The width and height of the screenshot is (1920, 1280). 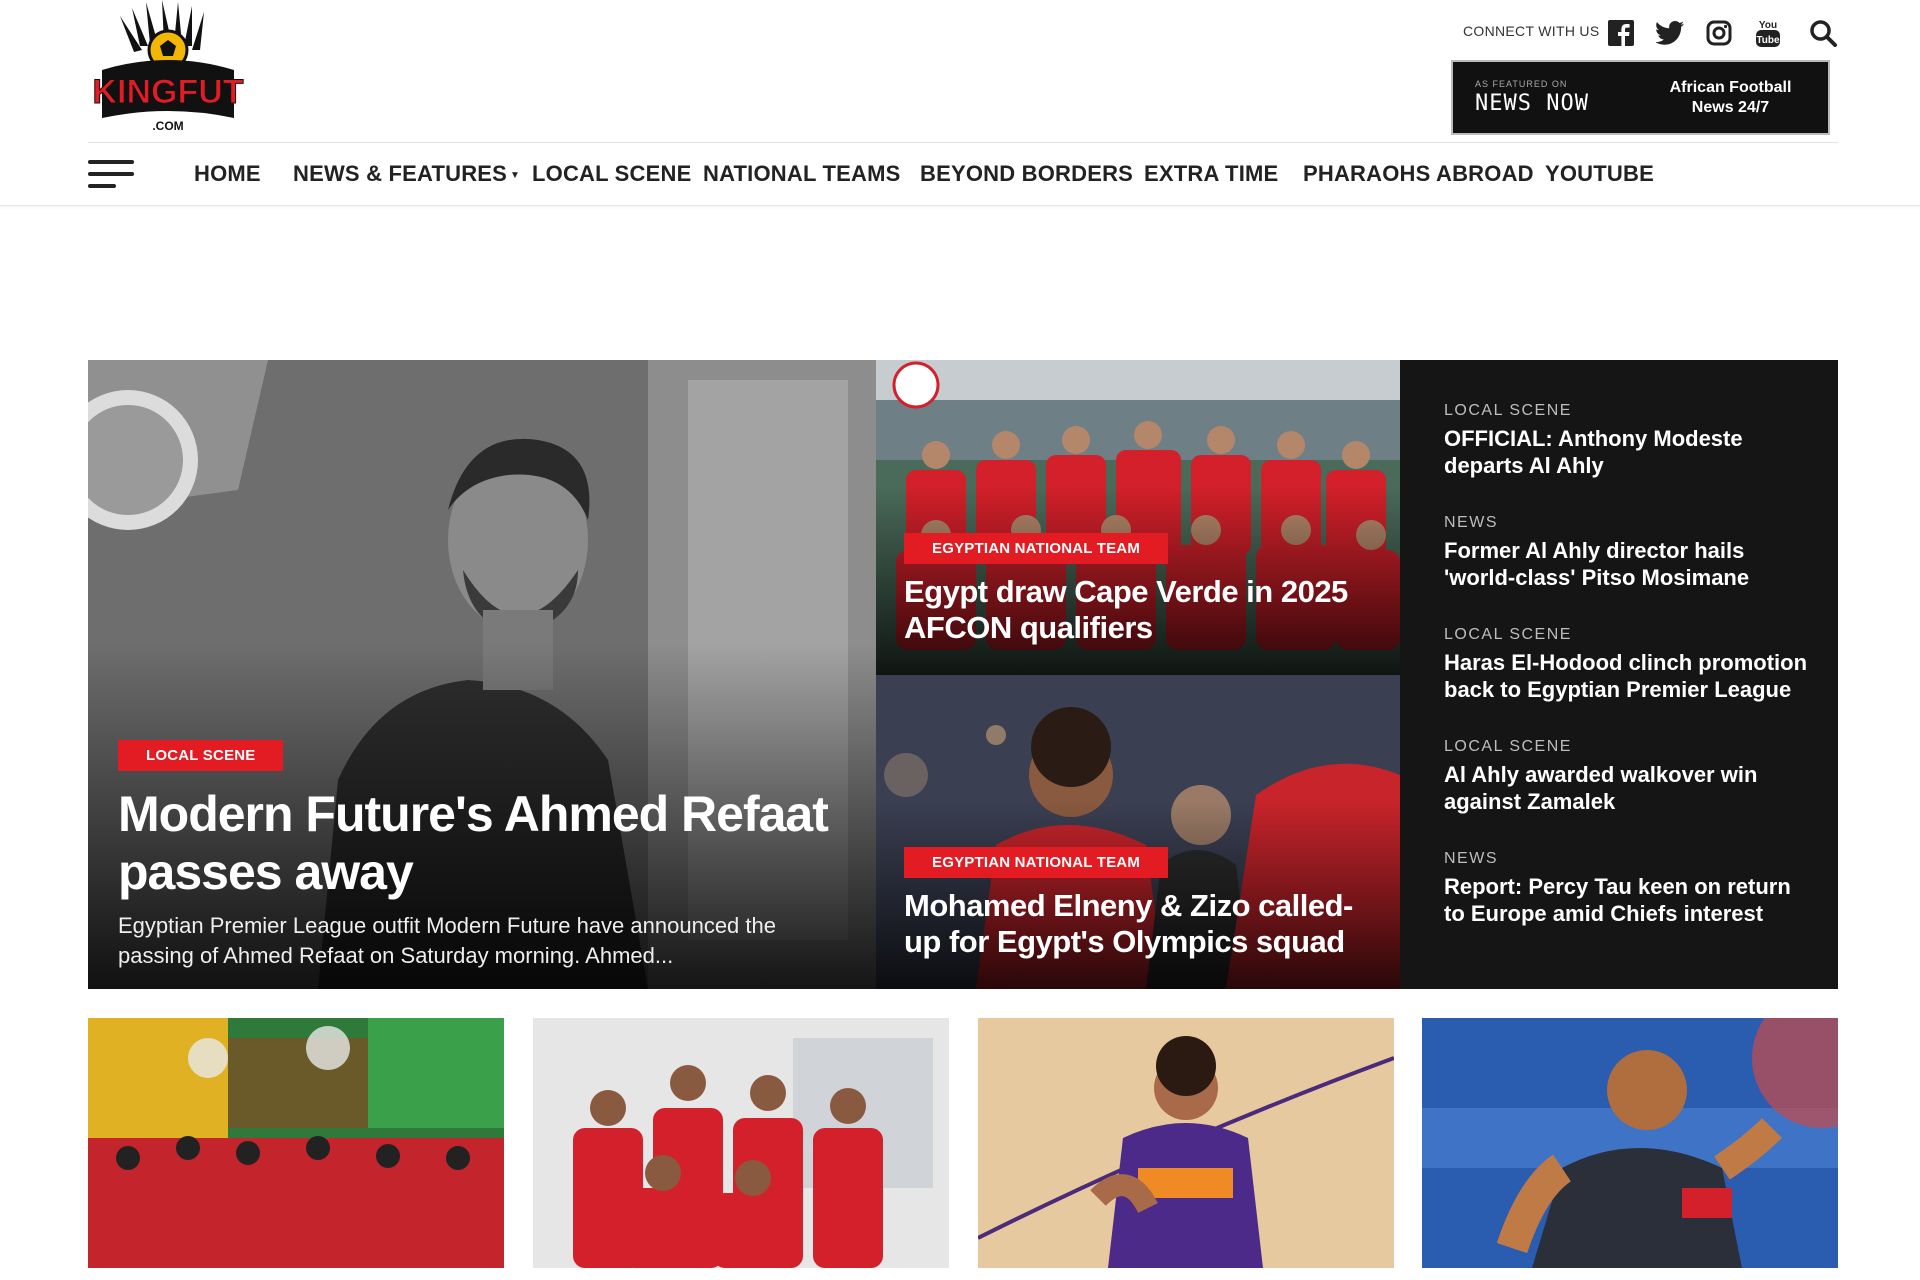 What do you see at coordinates (201, 755) in the screenshot?
I see `main-story-category-badge: LOCAL SCENE` at bounding box center [201, 755].